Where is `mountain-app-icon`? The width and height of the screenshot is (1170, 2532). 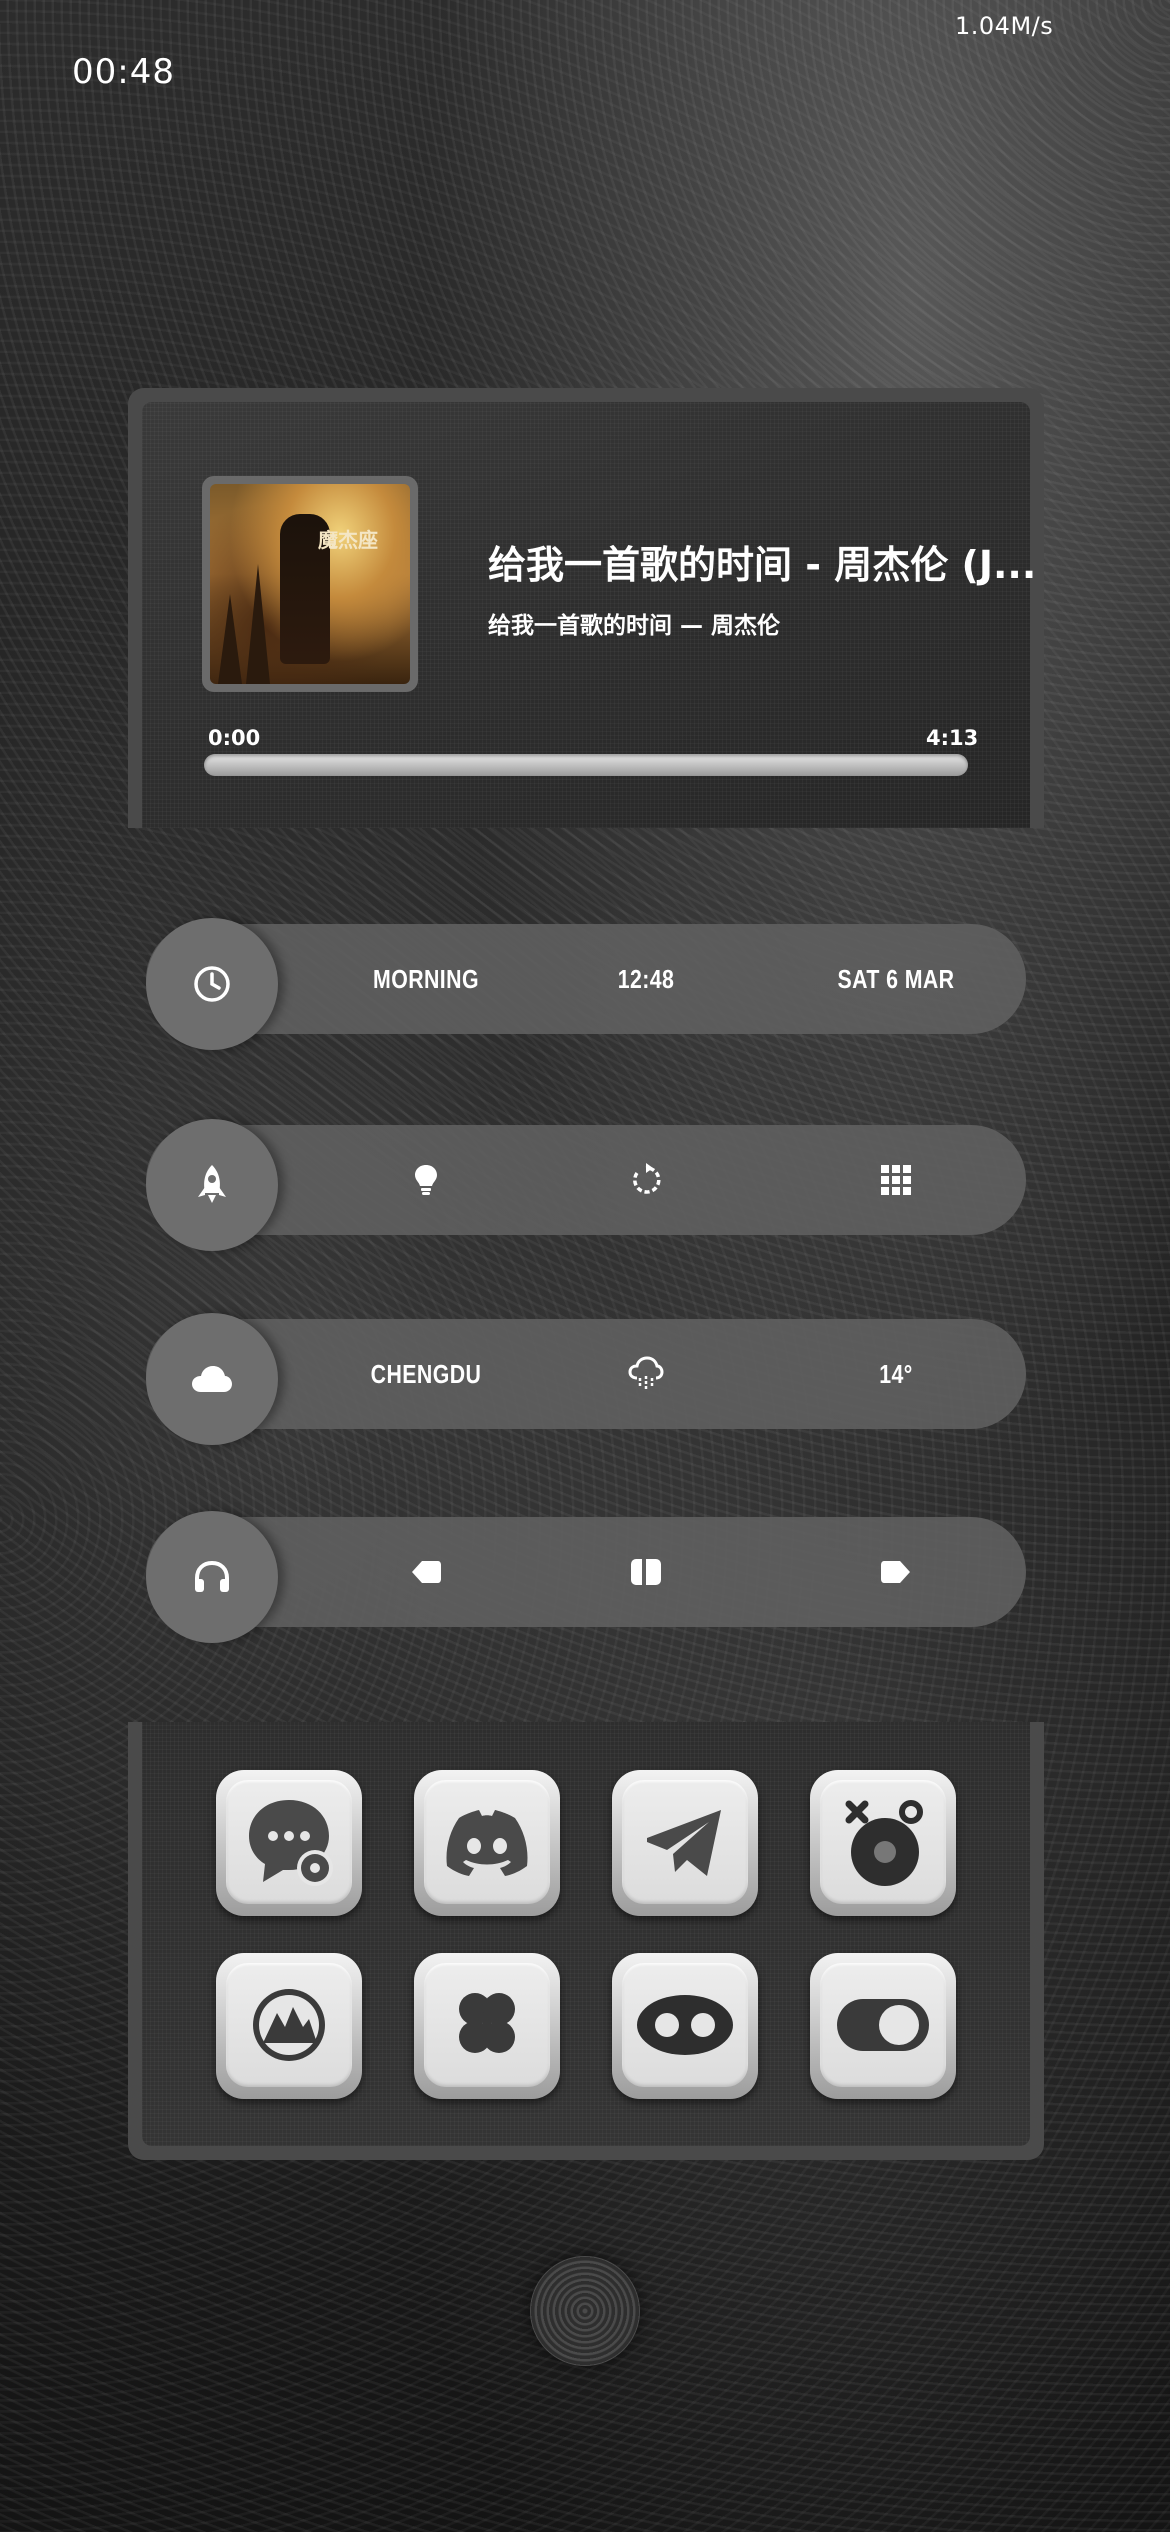
mountain-app-icon is located at coordinates (289, 2025).